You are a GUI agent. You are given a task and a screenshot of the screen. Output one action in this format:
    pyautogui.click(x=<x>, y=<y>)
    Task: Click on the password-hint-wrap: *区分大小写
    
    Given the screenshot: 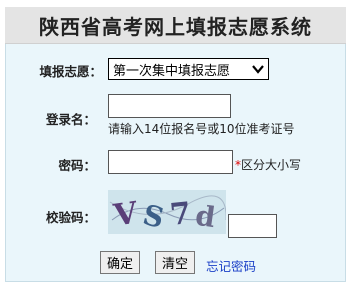 What is the action you would take?
    pyautogui.click(x=268, y=164)
    